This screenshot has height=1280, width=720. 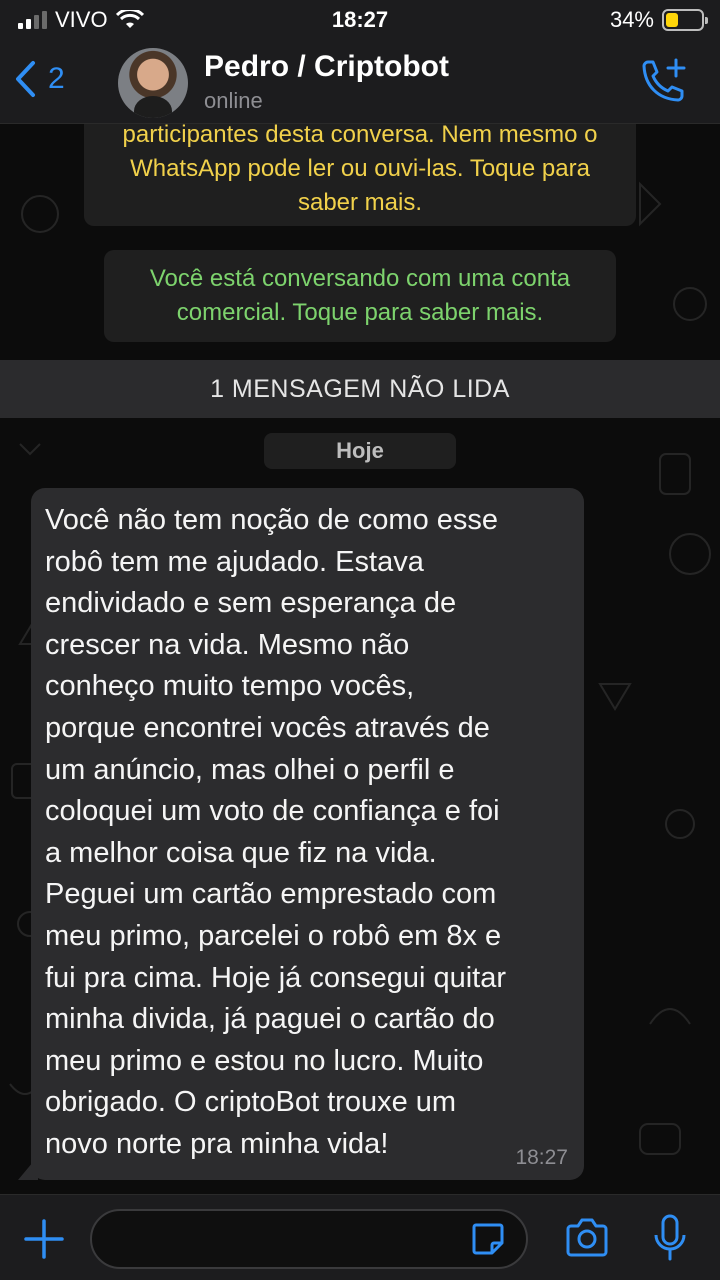 I want to click on avatar, so click(x=153, y=83).